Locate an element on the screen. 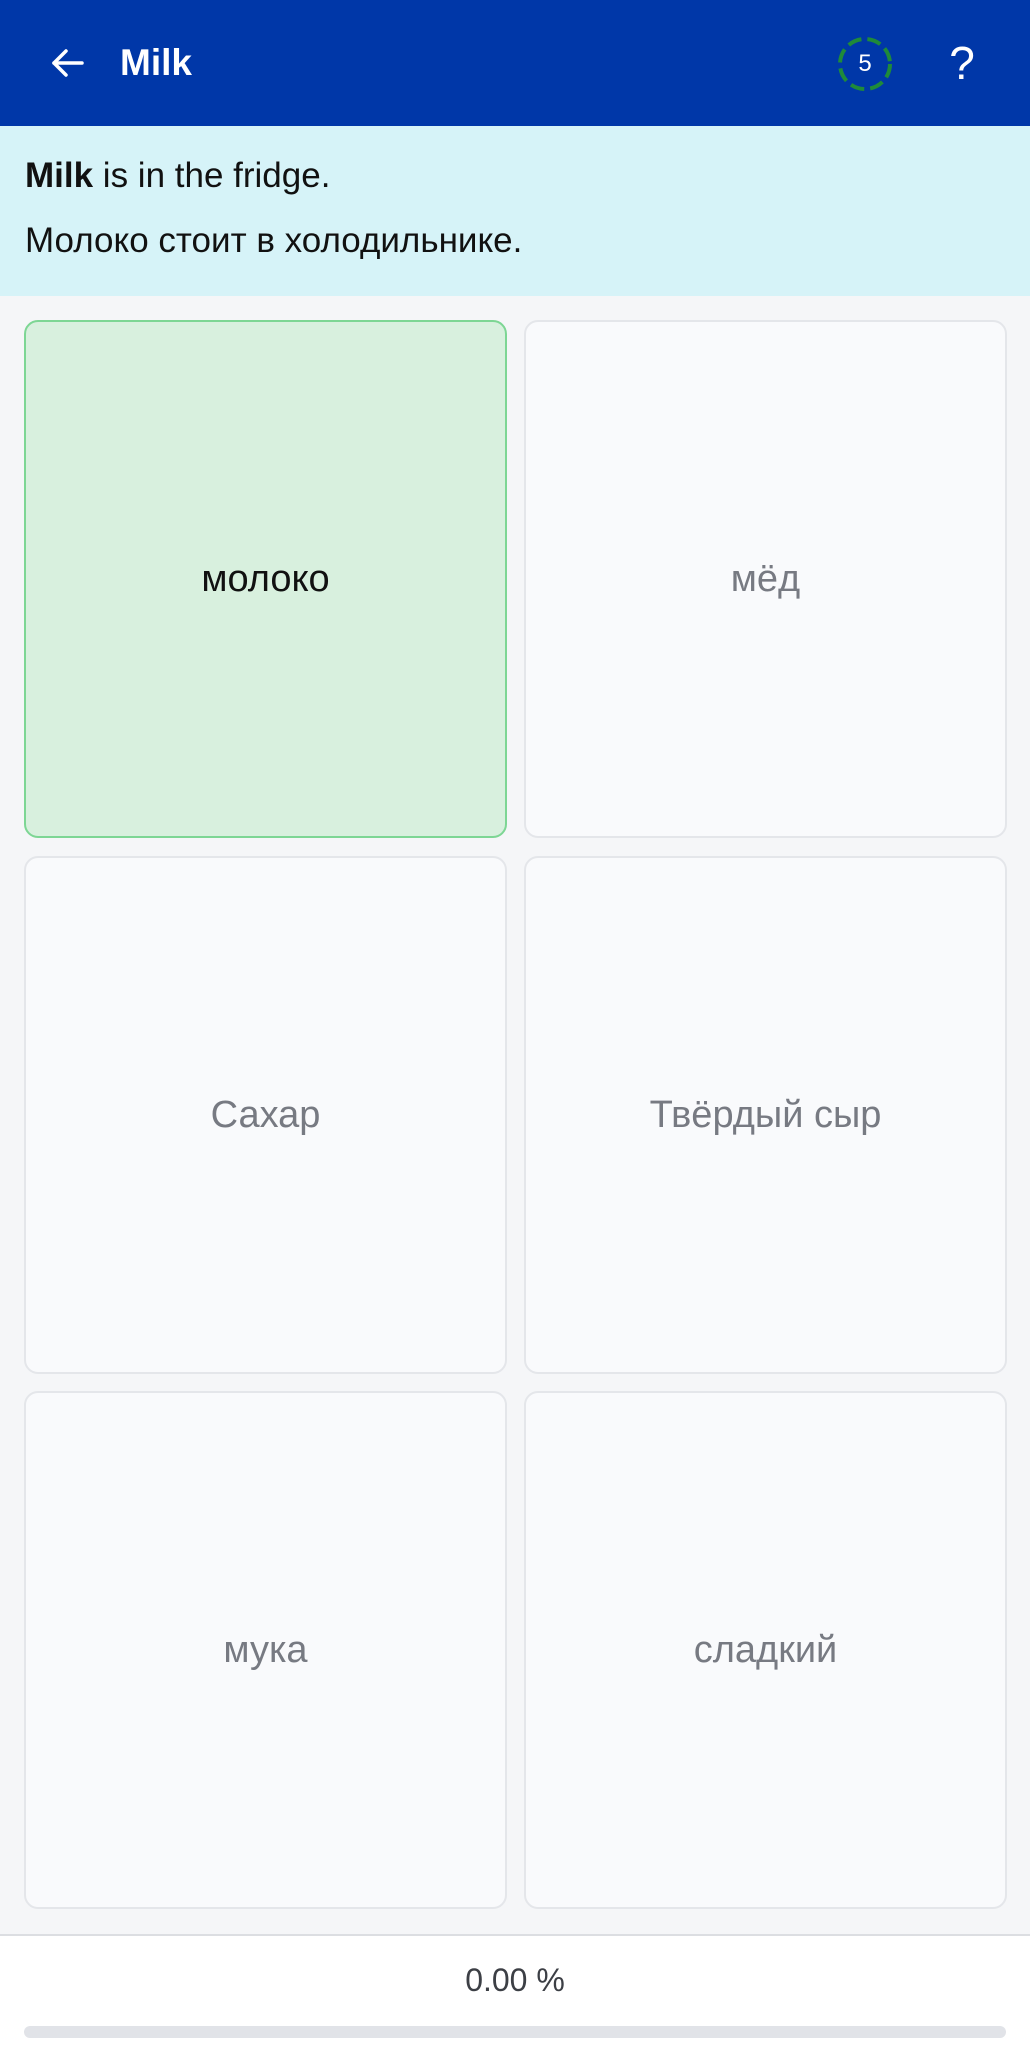 This screenshot has height=2060, width=1030. progress-bar is located at coordinates (515, 2032).